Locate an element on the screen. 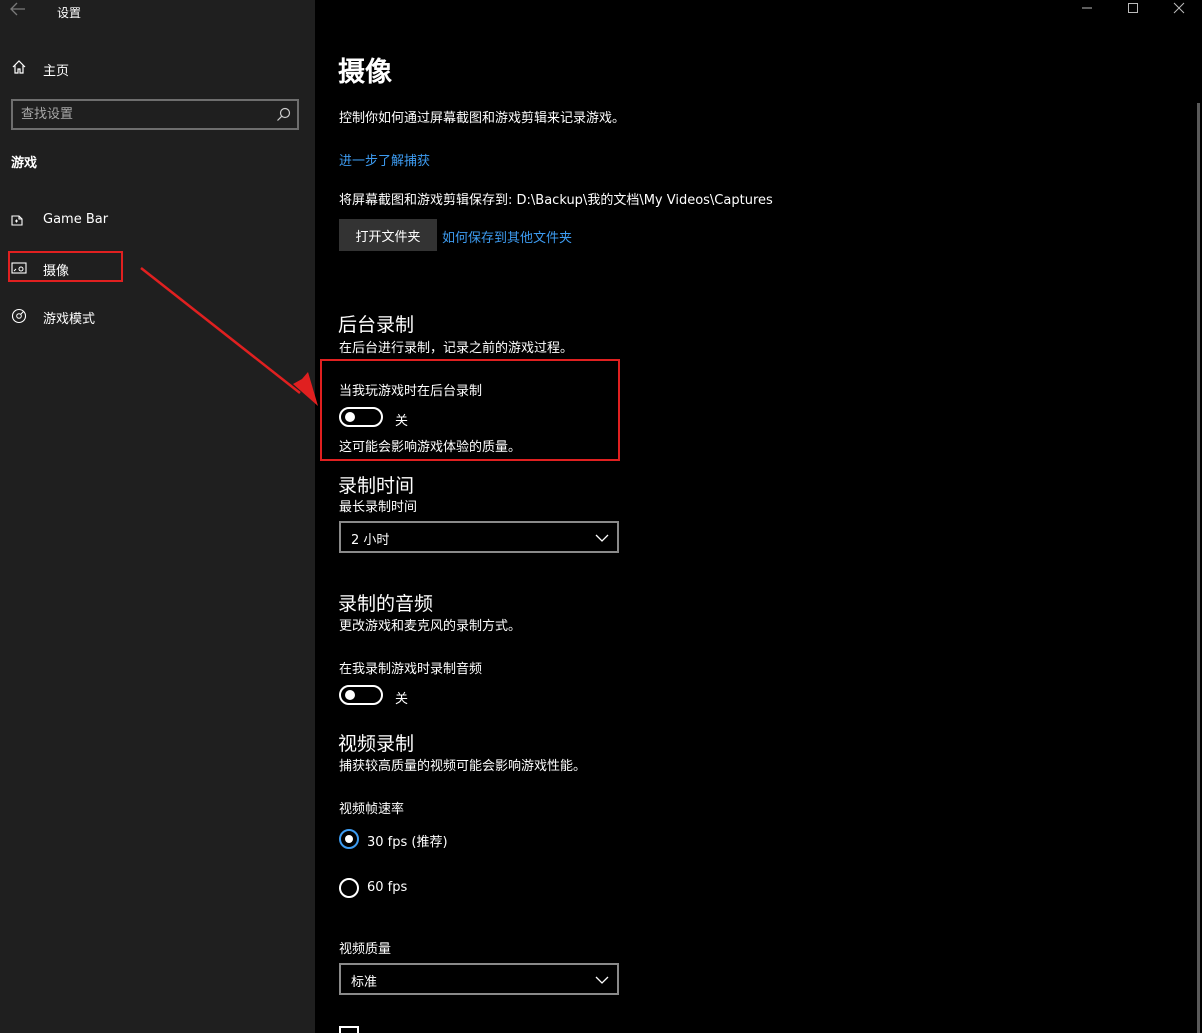  audio-toggle-label: 在我录制游戏时录制音频 is located at coordinates (411, 669).